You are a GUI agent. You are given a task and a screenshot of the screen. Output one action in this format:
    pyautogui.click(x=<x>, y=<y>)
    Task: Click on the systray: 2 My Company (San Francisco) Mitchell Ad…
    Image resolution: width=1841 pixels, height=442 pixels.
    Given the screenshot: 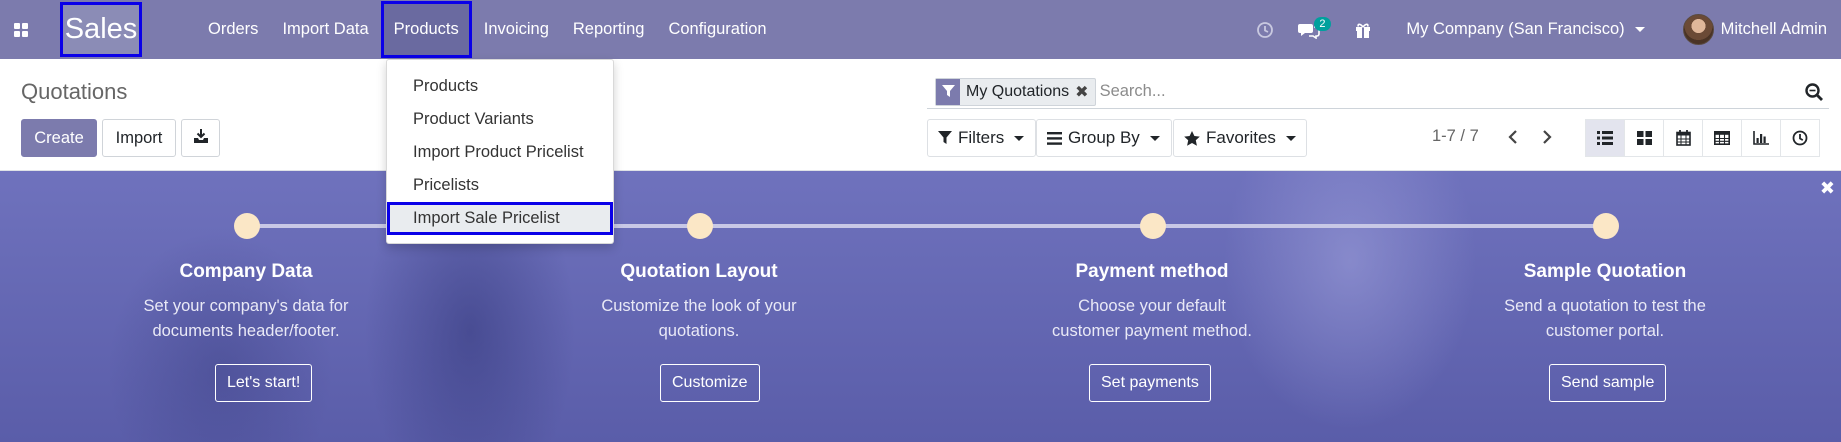 What is the action you would take?
    pyautogui.click(x=1542, y=29)
    